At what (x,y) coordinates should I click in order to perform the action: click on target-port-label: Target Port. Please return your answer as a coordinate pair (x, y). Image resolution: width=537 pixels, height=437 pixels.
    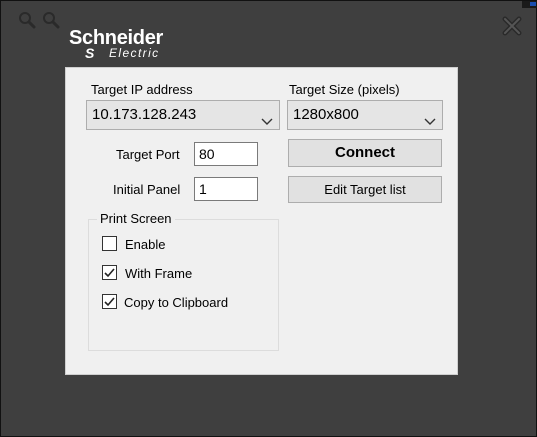
    Looking at the image, I should click on (148, 154).